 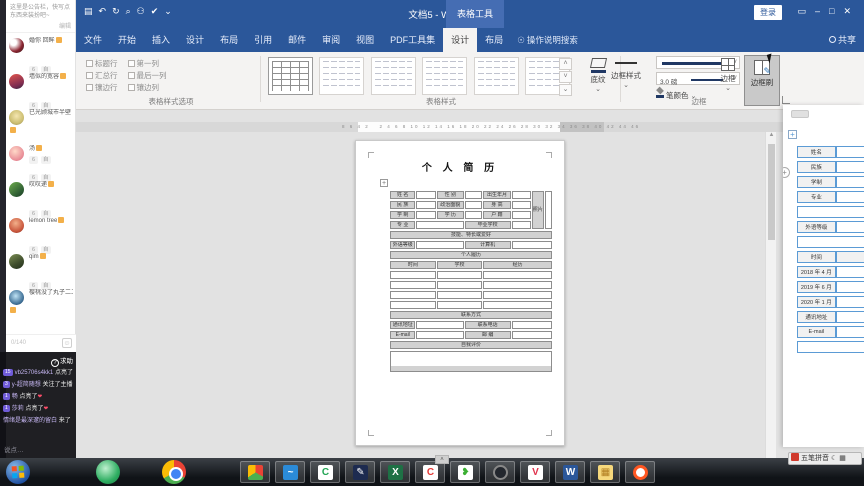 I want to click on taskbar-app-corel: C, so click(x=430, y=472).